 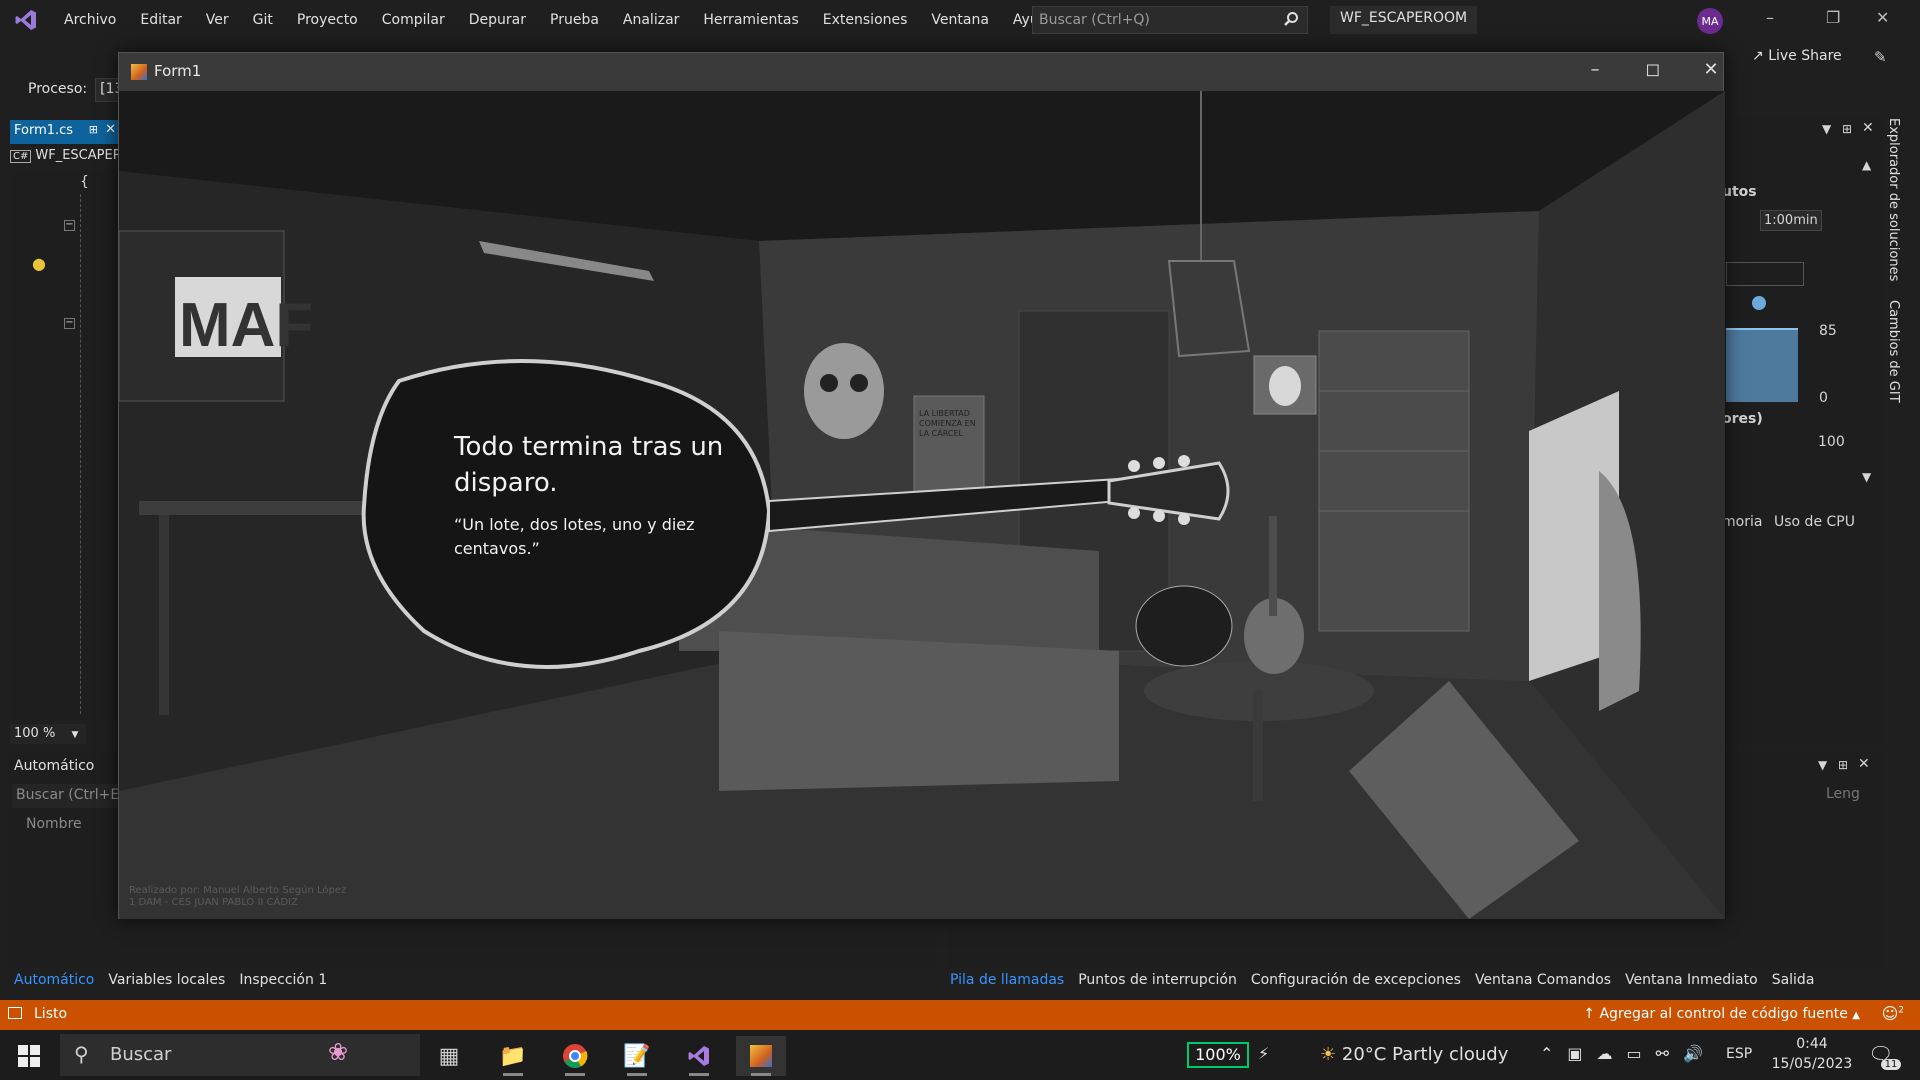 I want to click on system-tray-icons: ⌃▣☁▭⚯🔊, so click(x=1628, y=1053).